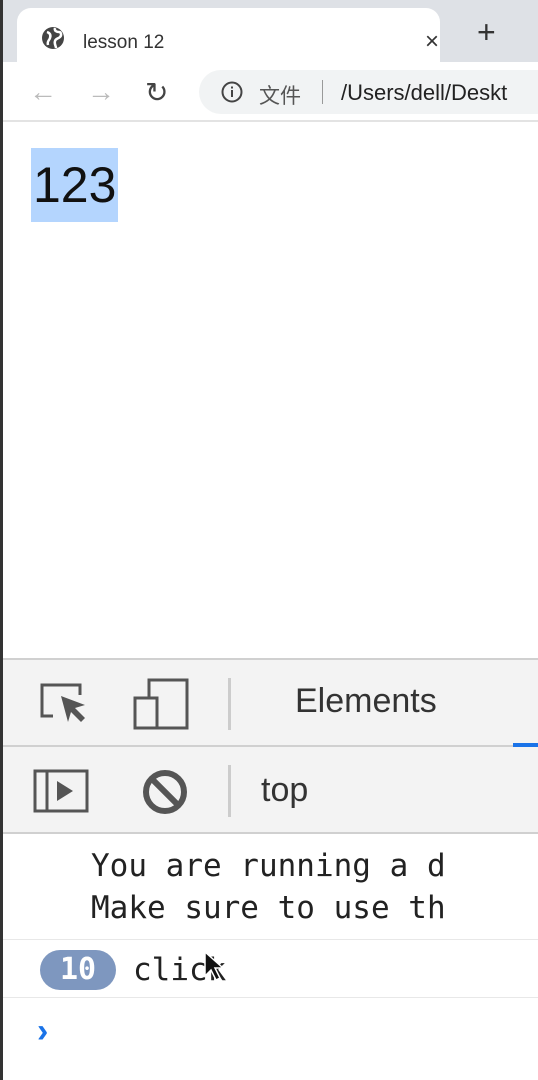 This screenshot has width=538, height=1080. What do you see at coordinates (424, 93) in the screenshot?
I see `address-url: /Users/dell/Deskt` at bounding box center [424, 93].